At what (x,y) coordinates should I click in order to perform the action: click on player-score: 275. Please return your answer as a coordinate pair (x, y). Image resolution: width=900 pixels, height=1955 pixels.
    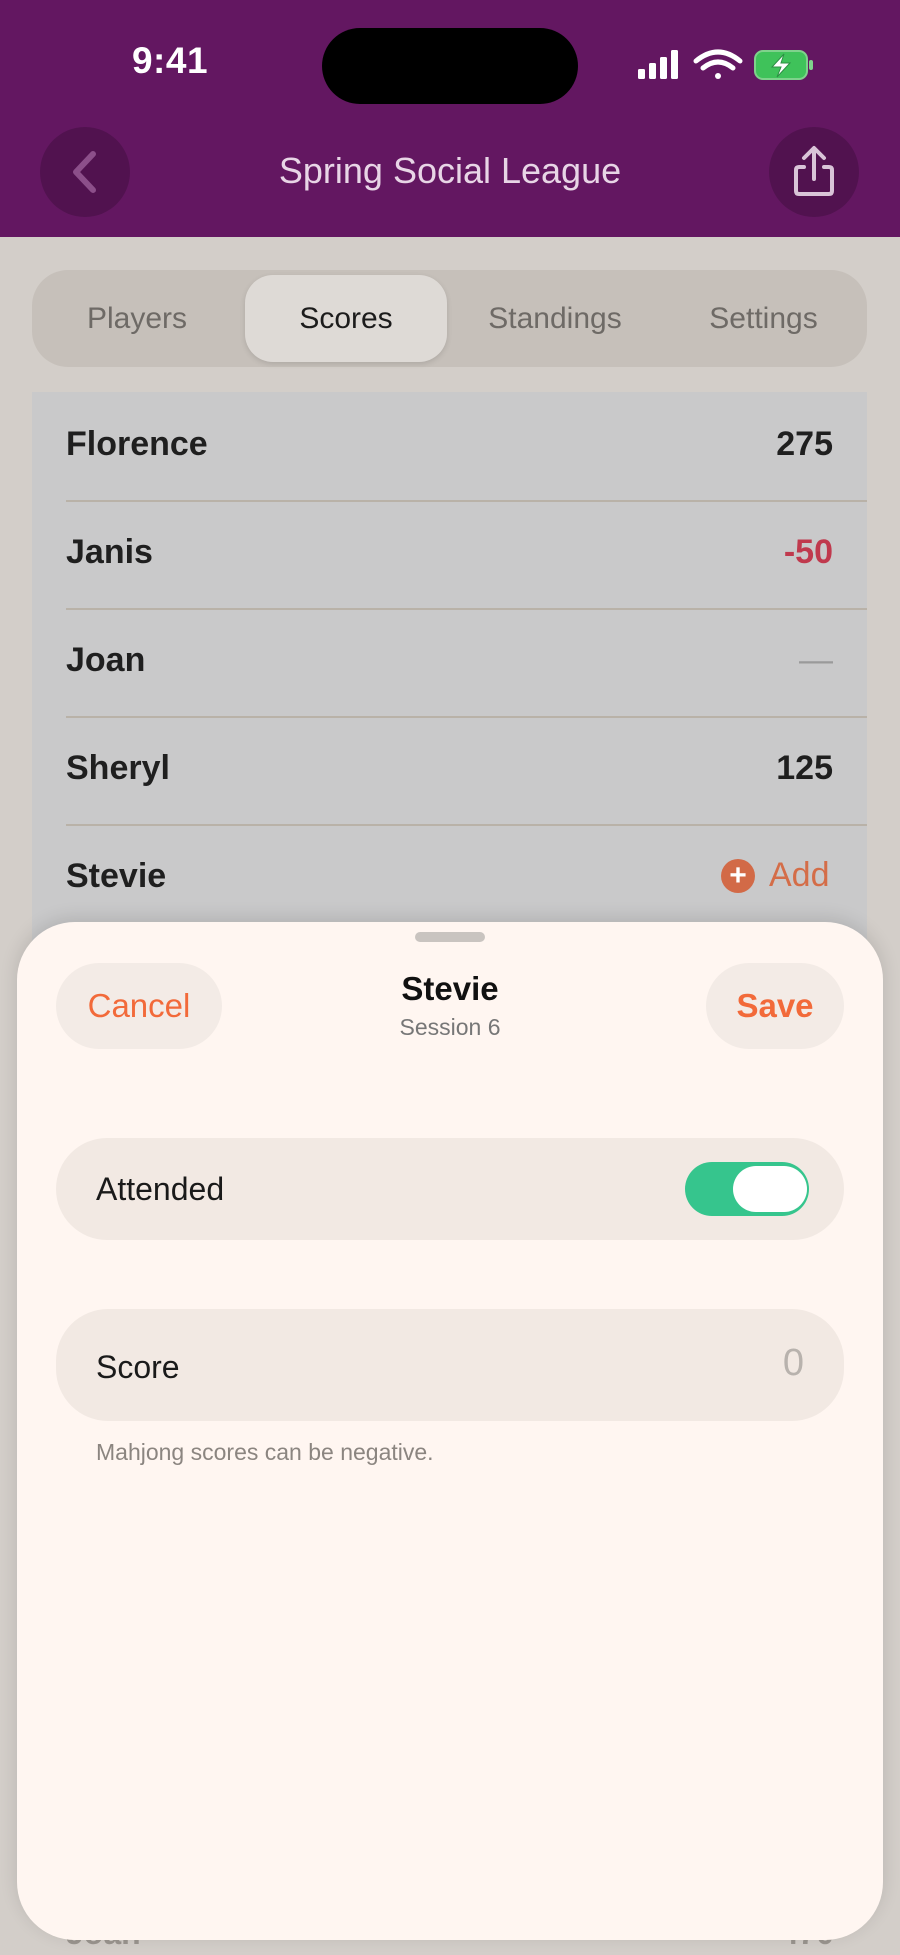
    Looking at the image, I should click on (804, 444).